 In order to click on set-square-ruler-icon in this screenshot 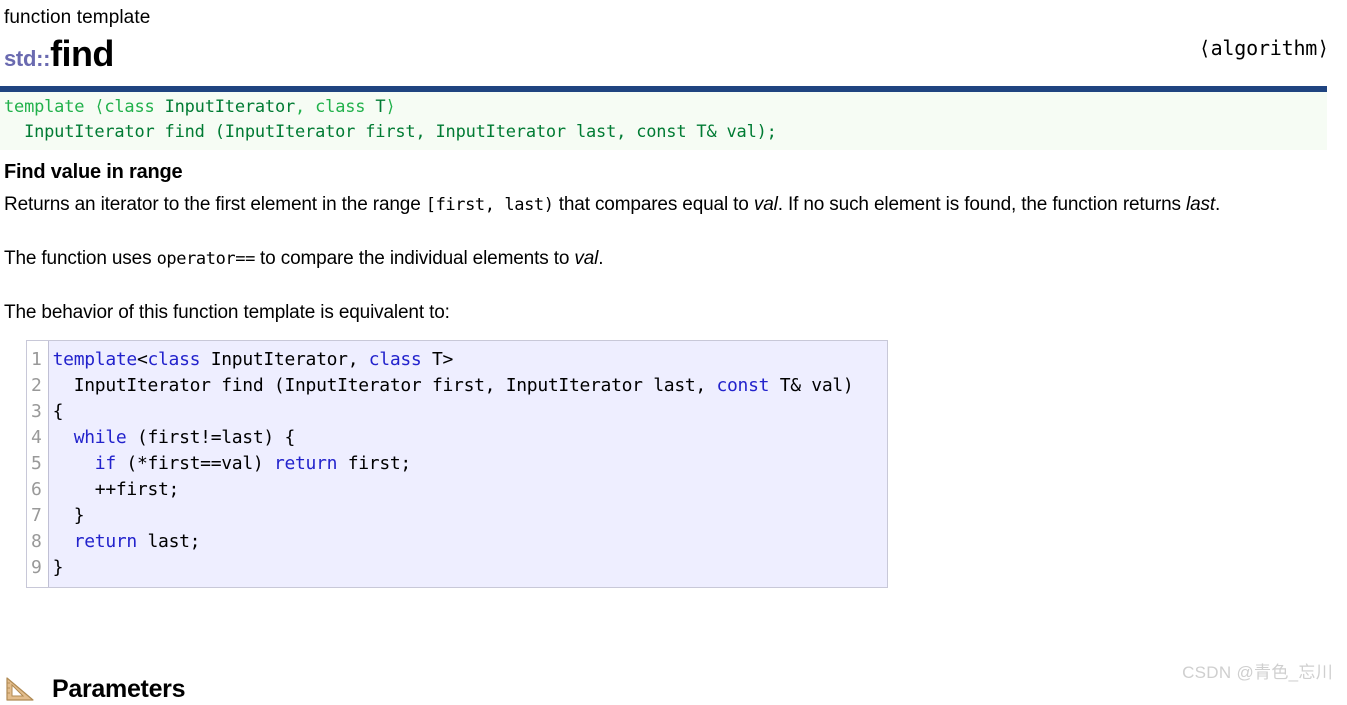, I will do `click(20, 689)`.